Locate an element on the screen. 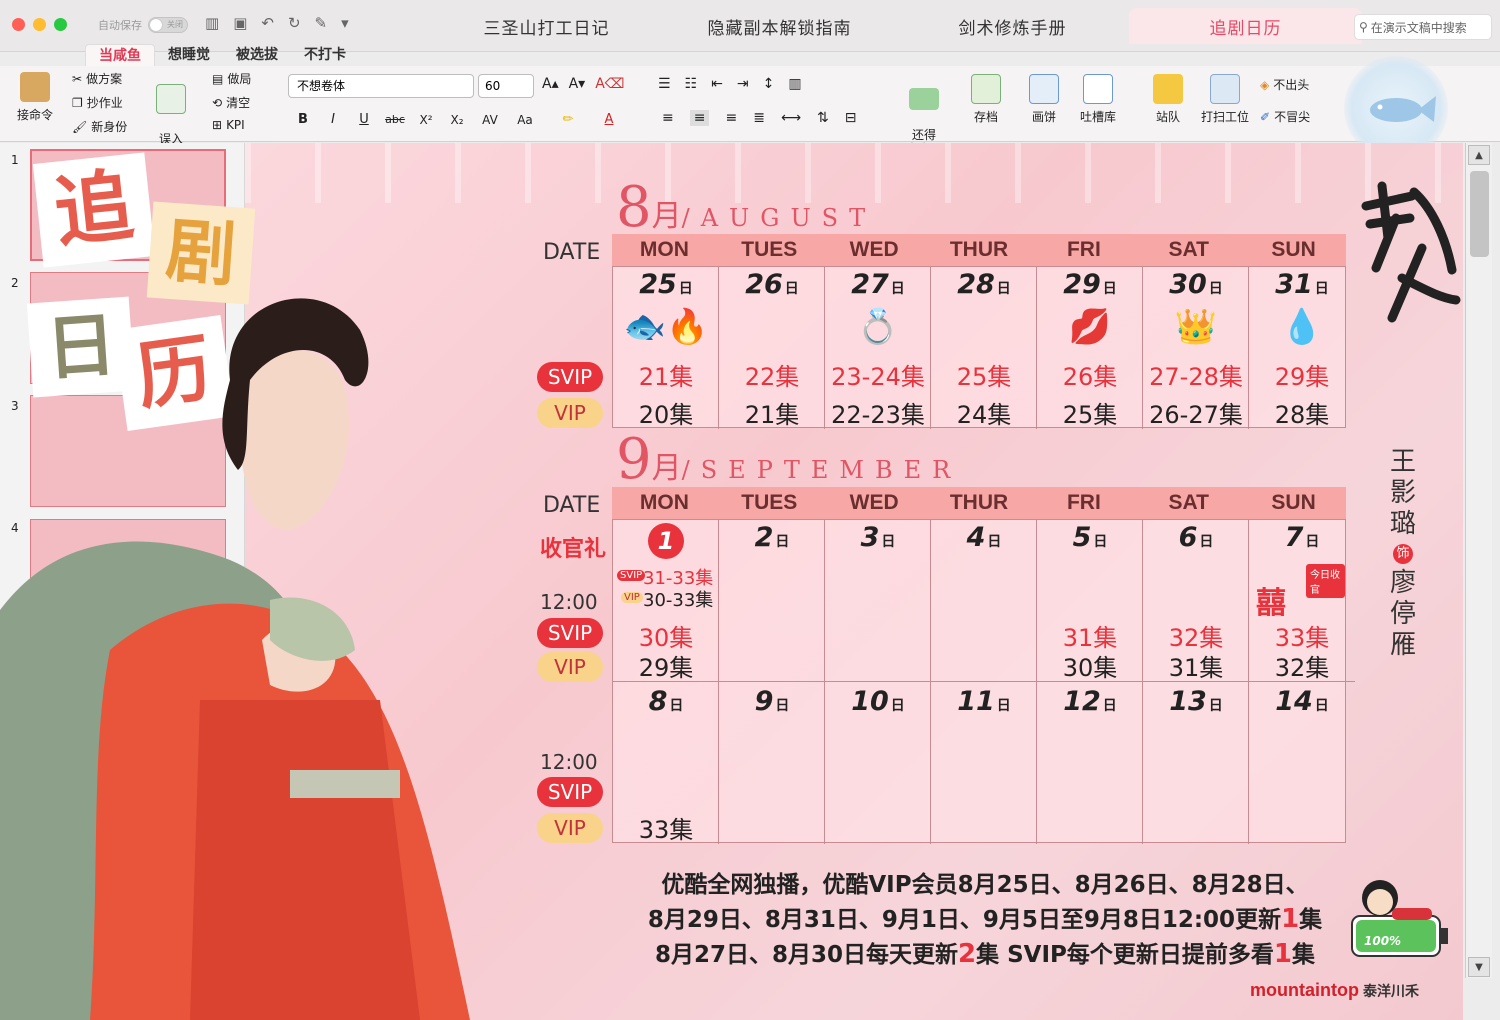 Image resolution: width=1500 pixels, height=1020 pixels. numbering-icon: ☷ is located at coordinates (691, 84).